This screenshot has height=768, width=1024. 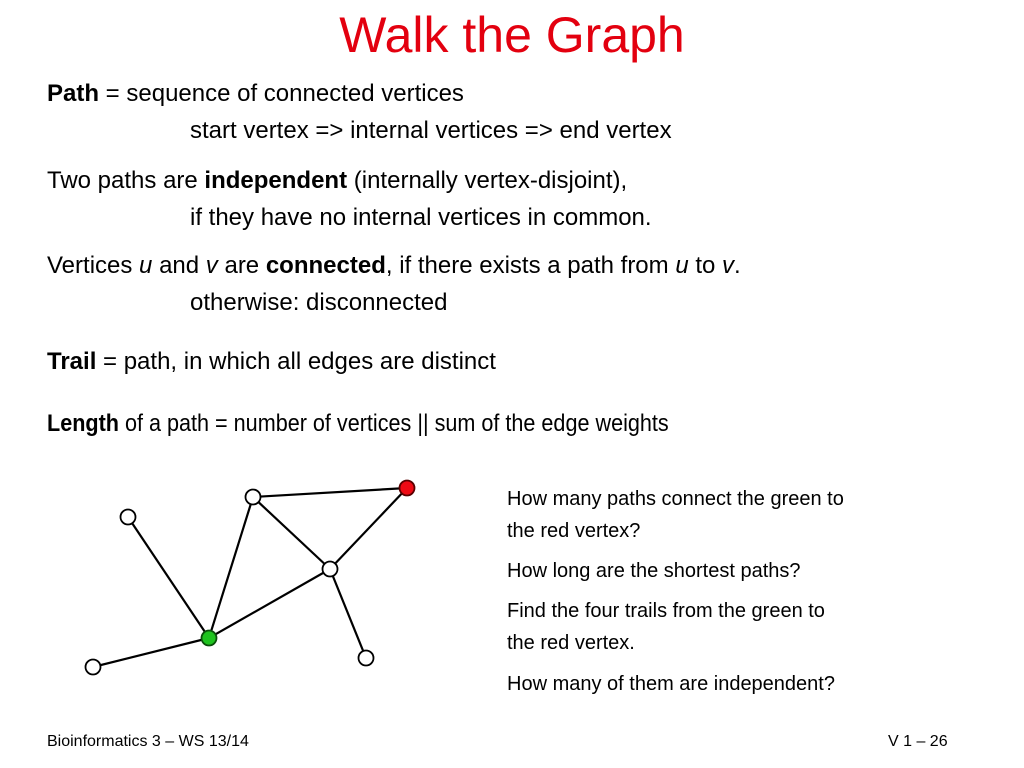 What do you see at coordinates (148, 741) in the screenshot?
I see `footer-course: Bioinformatics 3 – WS 13/14` at bounding box center [148, 741].